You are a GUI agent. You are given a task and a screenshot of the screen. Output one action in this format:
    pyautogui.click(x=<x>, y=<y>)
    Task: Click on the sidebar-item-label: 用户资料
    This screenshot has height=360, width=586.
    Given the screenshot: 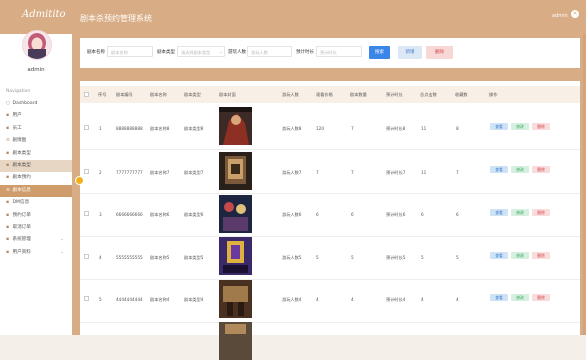 What is the action you would take?
    pyautogui.click(x=21, y=252)
    